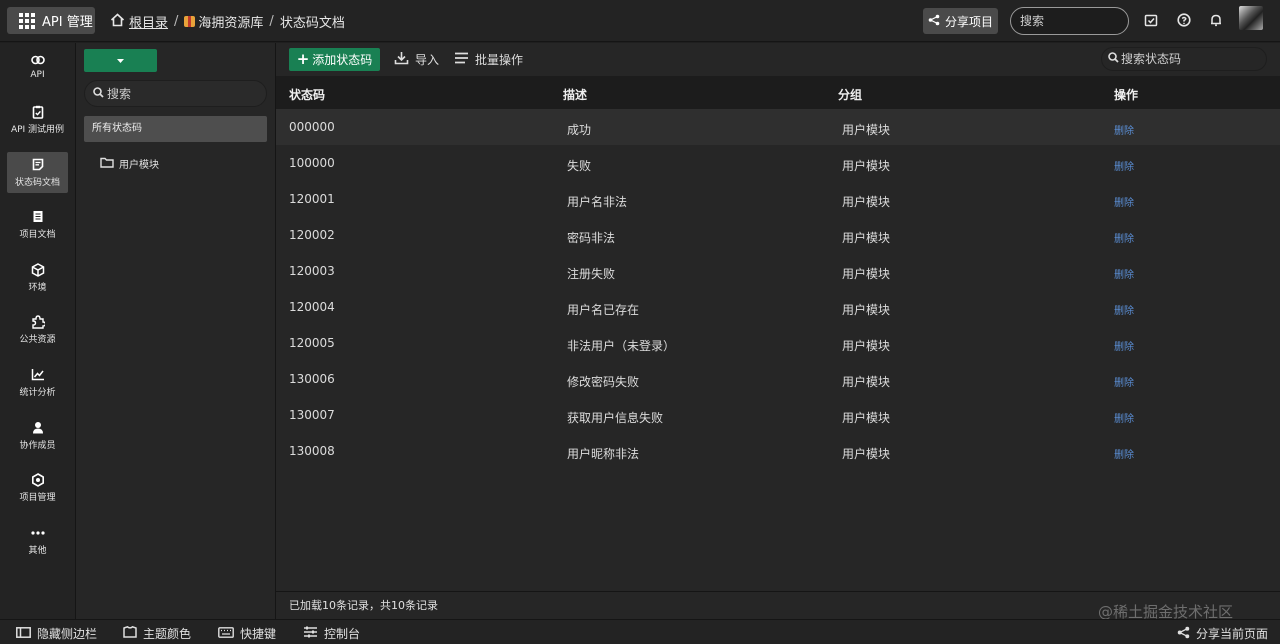  What do you see at coordinates (778, 271) in the screenshot?
I see `table-row: 120003 注册失败 用户模块 删除` at bounding box center [778, 271].